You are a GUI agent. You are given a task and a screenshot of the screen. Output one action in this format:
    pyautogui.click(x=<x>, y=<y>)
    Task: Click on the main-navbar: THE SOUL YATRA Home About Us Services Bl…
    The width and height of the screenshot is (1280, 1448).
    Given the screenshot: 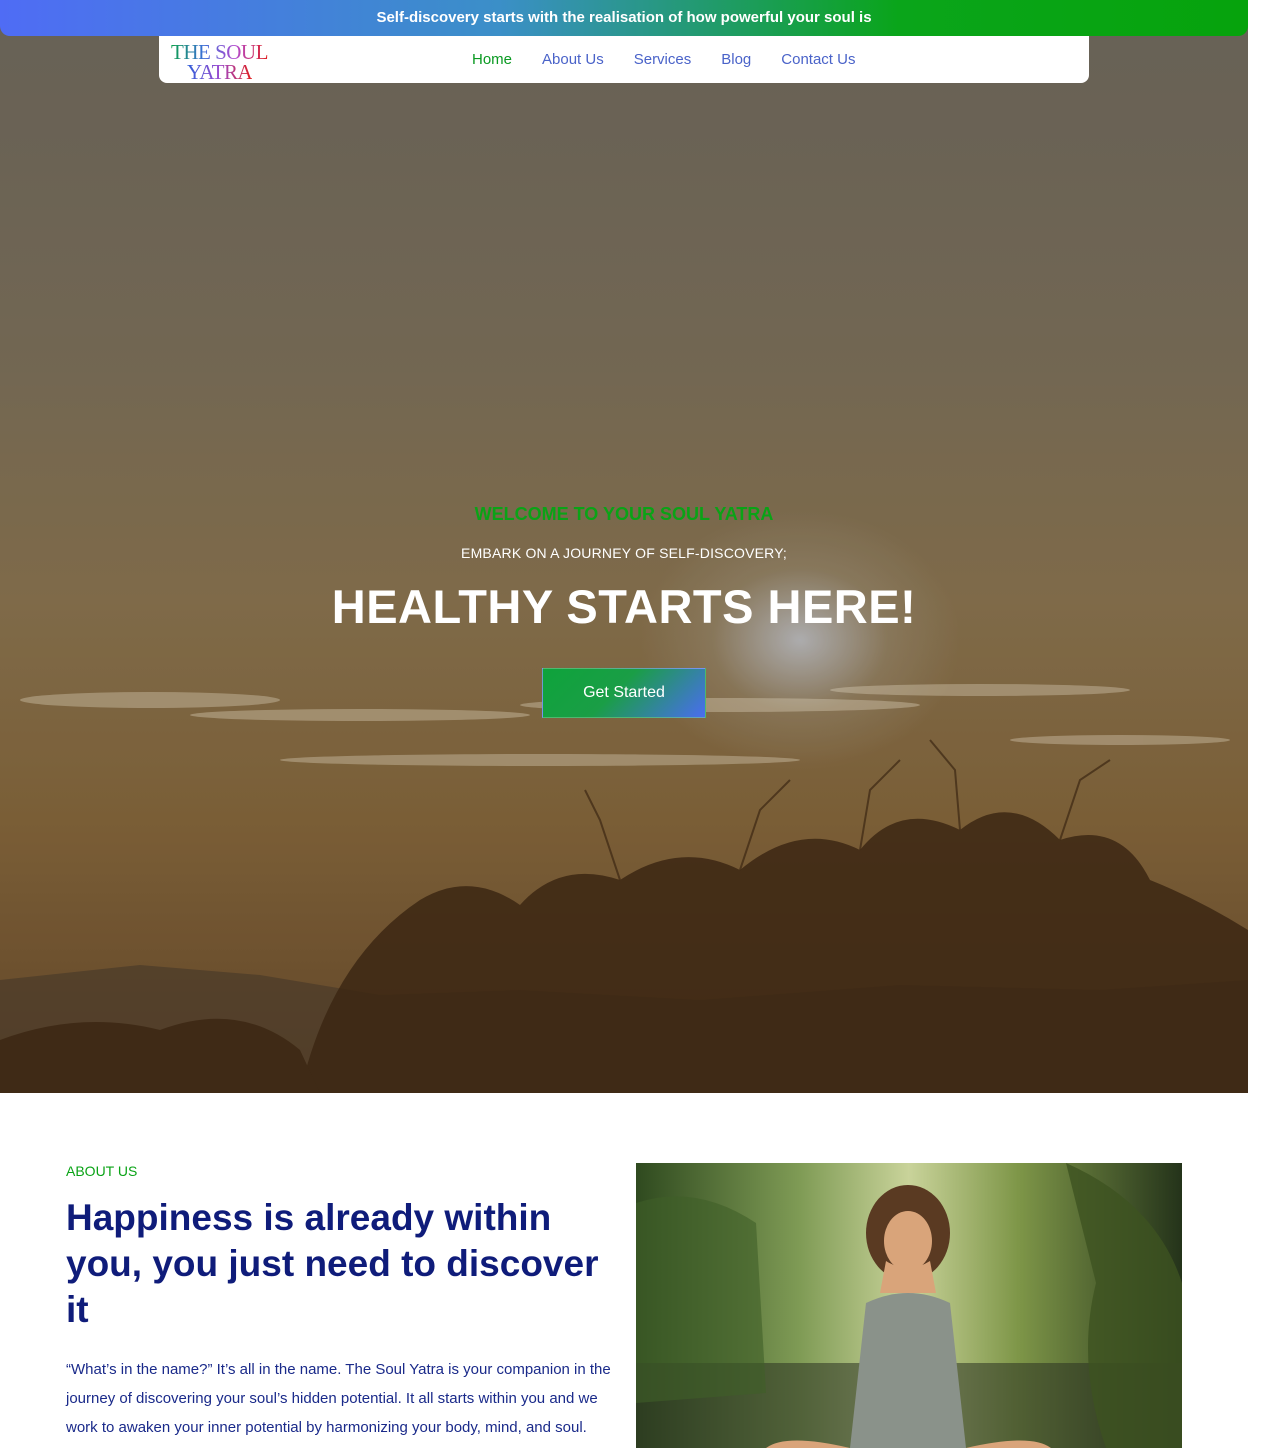 What is the action you would take?
    pyautogui.click(x=624, y=60)
    